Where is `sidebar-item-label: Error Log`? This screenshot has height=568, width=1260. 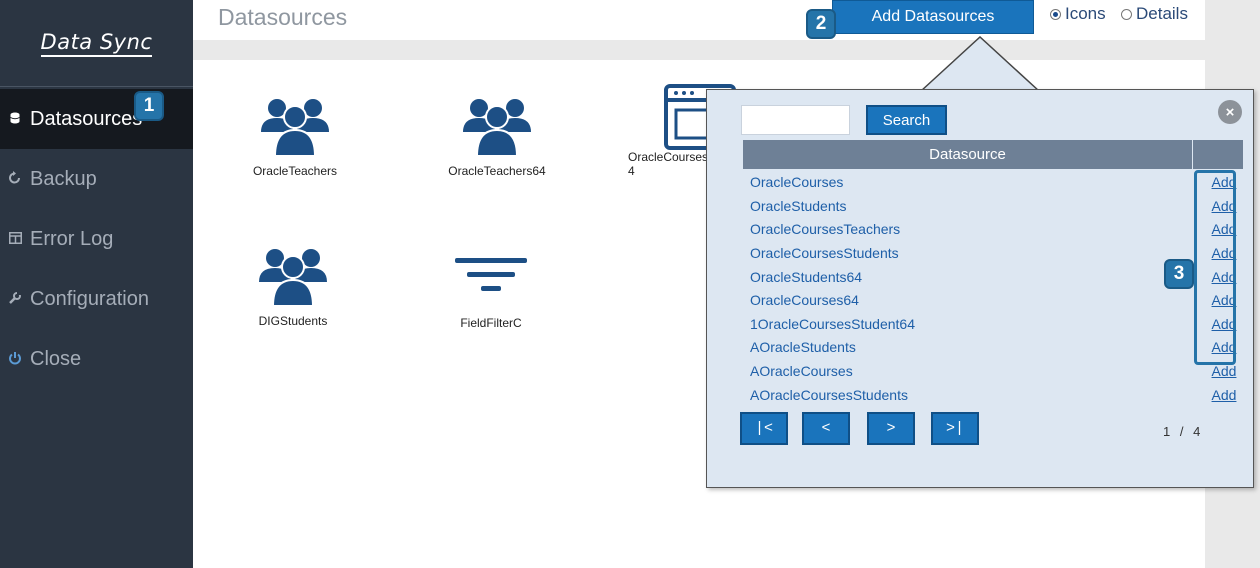
sidebar-item-label: Error Log is located at coordinates (72, 238).